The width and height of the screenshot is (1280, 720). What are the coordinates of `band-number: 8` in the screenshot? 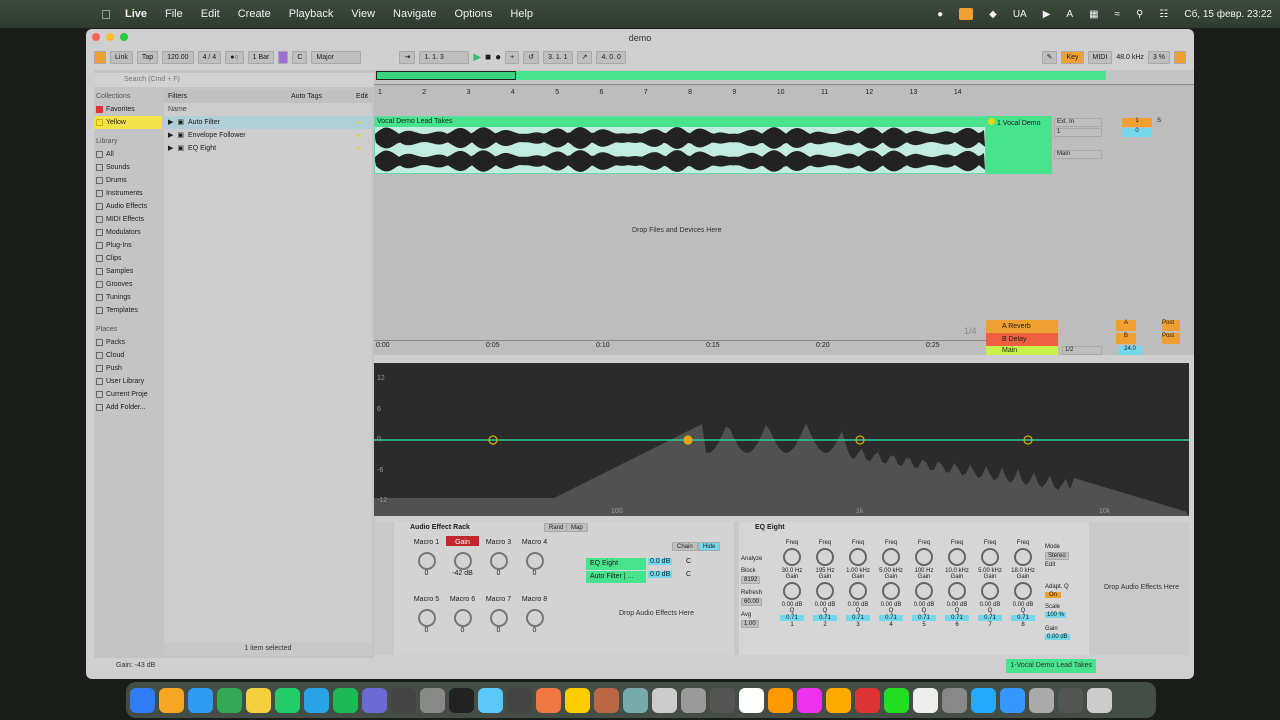 It's located at (1023, 625).